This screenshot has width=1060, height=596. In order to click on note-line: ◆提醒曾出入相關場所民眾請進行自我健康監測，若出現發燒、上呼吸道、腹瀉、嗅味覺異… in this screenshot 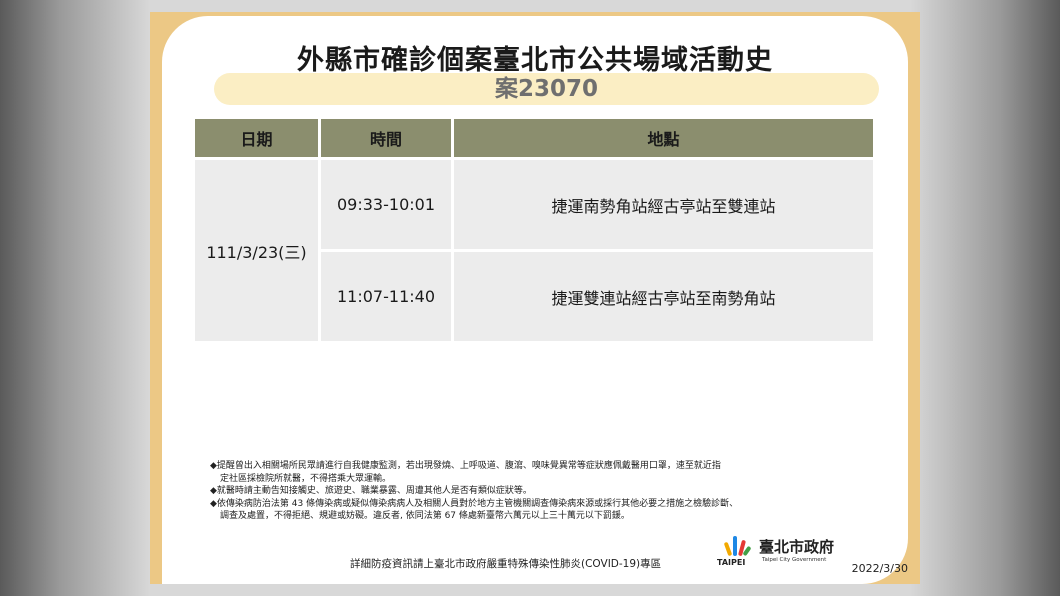, I will do `click(465, 466)`.